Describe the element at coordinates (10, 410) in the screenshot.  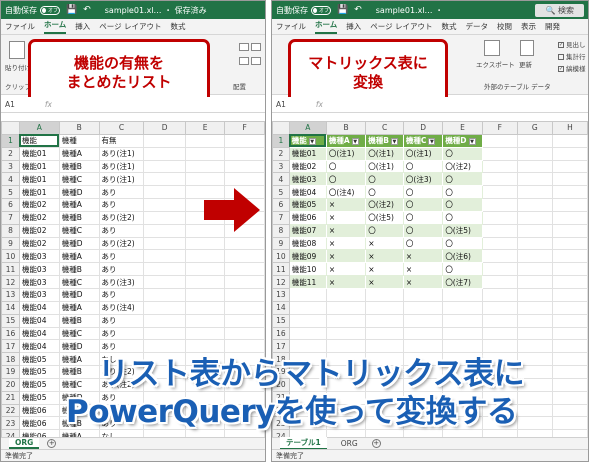
I see `row-header: 22` at that location.